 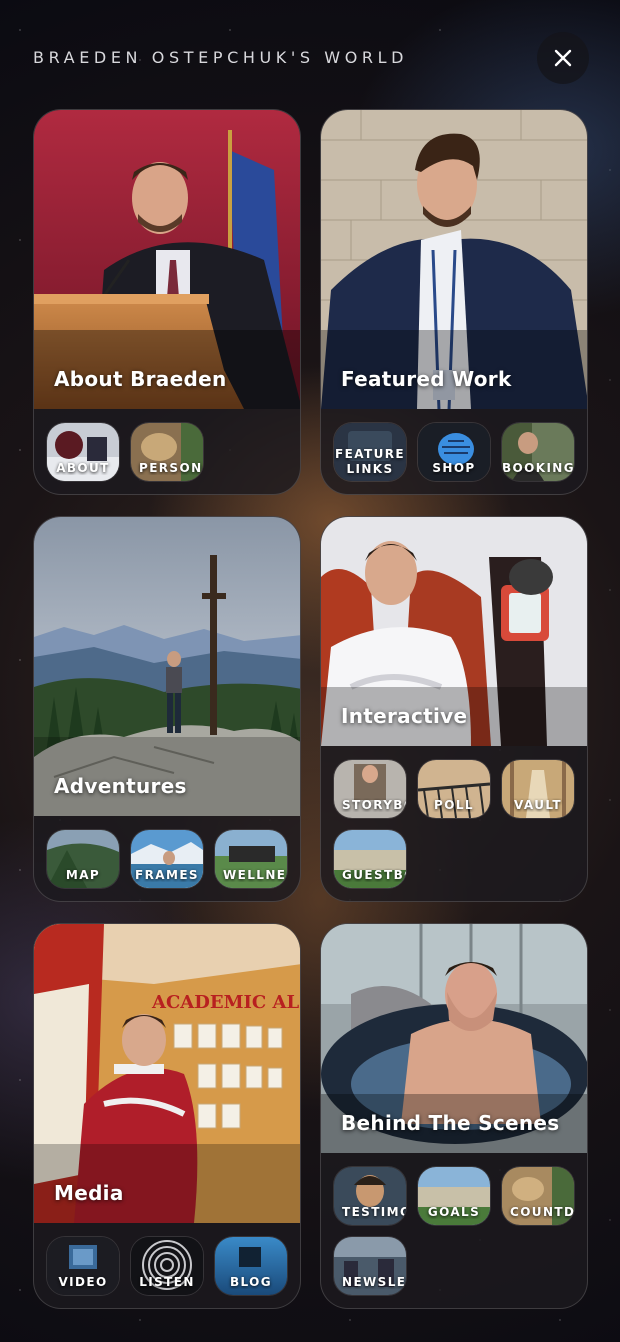 I want to click on item-label: POLL, so click(x=454, y=805).